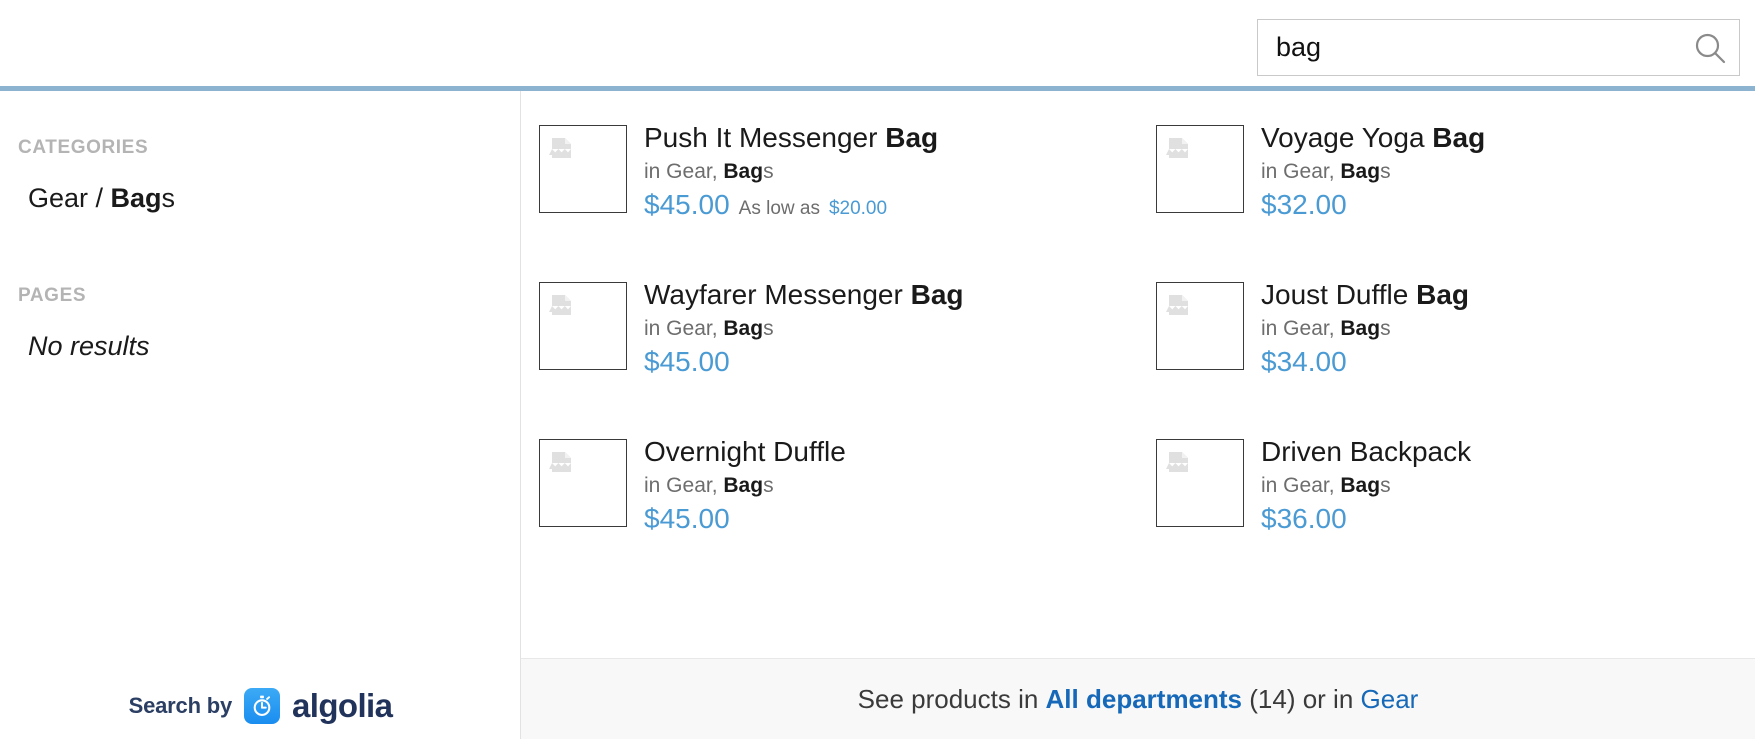 This screenshot has width=1755, height=739. I want to click on search-icon, so click(1710, 47).